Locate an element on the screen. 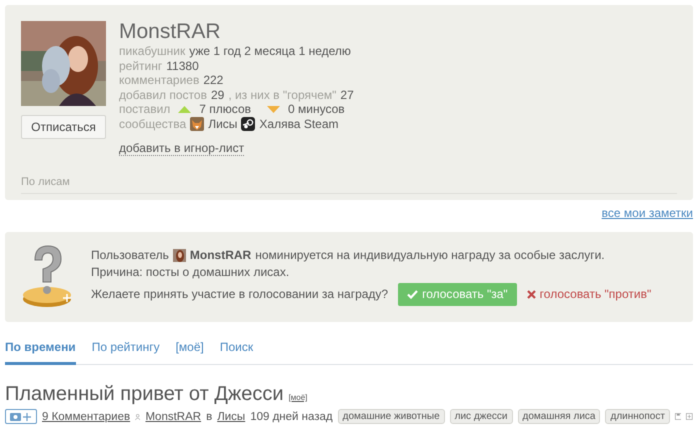 This screenshot has width=700, height=430. stat-value: 29 is located at coordinates (217, 95).